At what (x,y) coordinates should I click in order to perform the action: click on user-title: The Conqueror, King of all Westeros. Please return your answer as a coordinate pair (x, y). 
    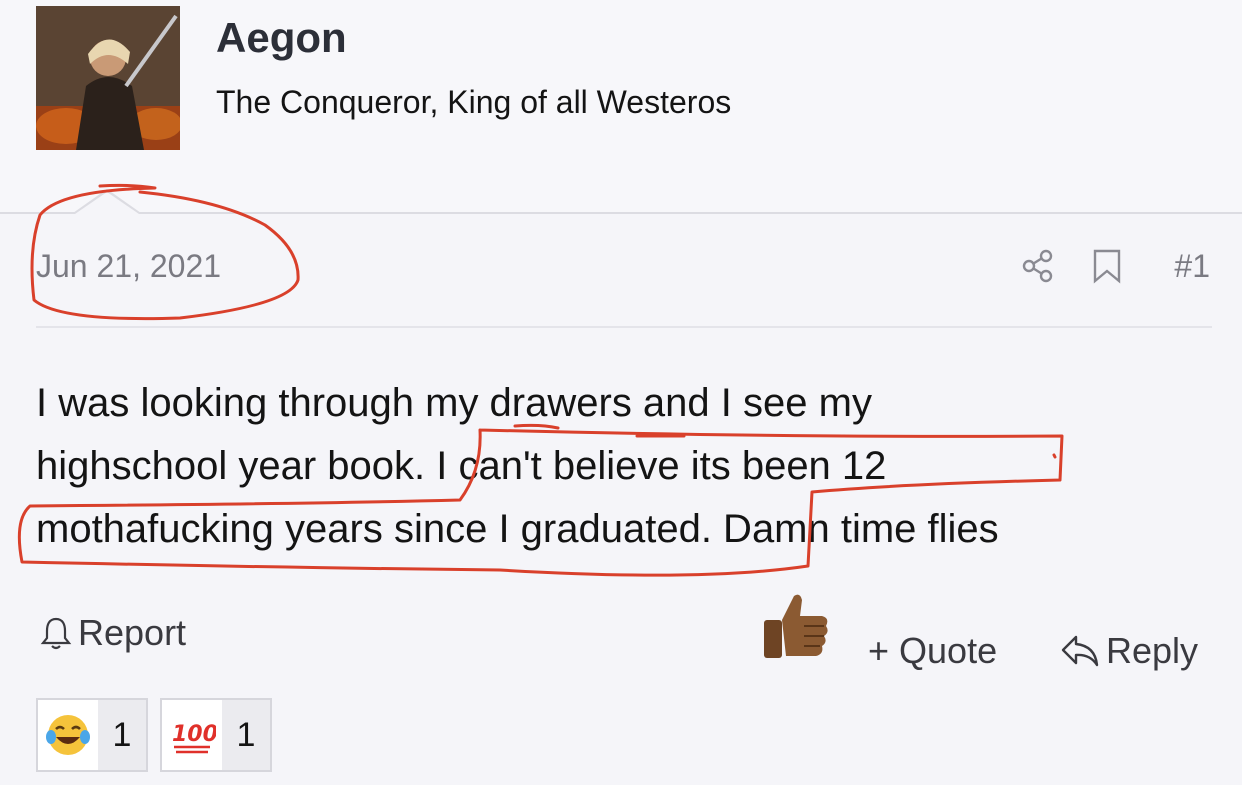
    Looking at the image, I should click on (474, 102).